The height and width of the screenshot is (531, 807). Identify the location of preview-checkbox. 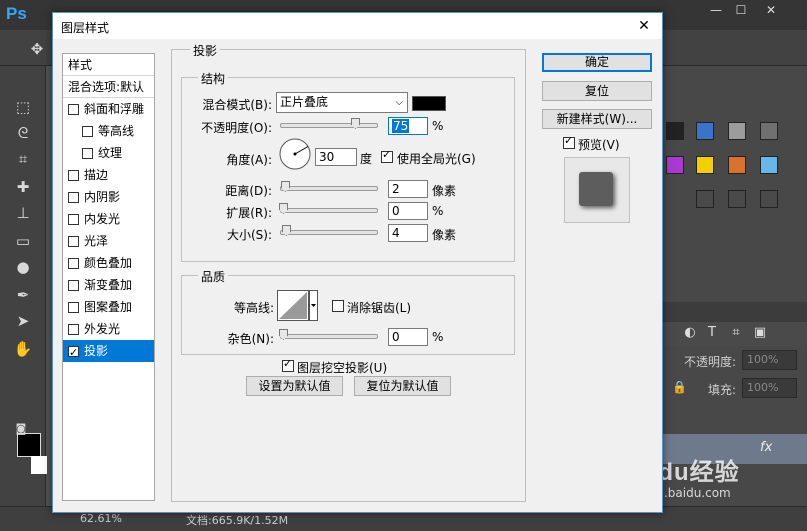
(569, 141).